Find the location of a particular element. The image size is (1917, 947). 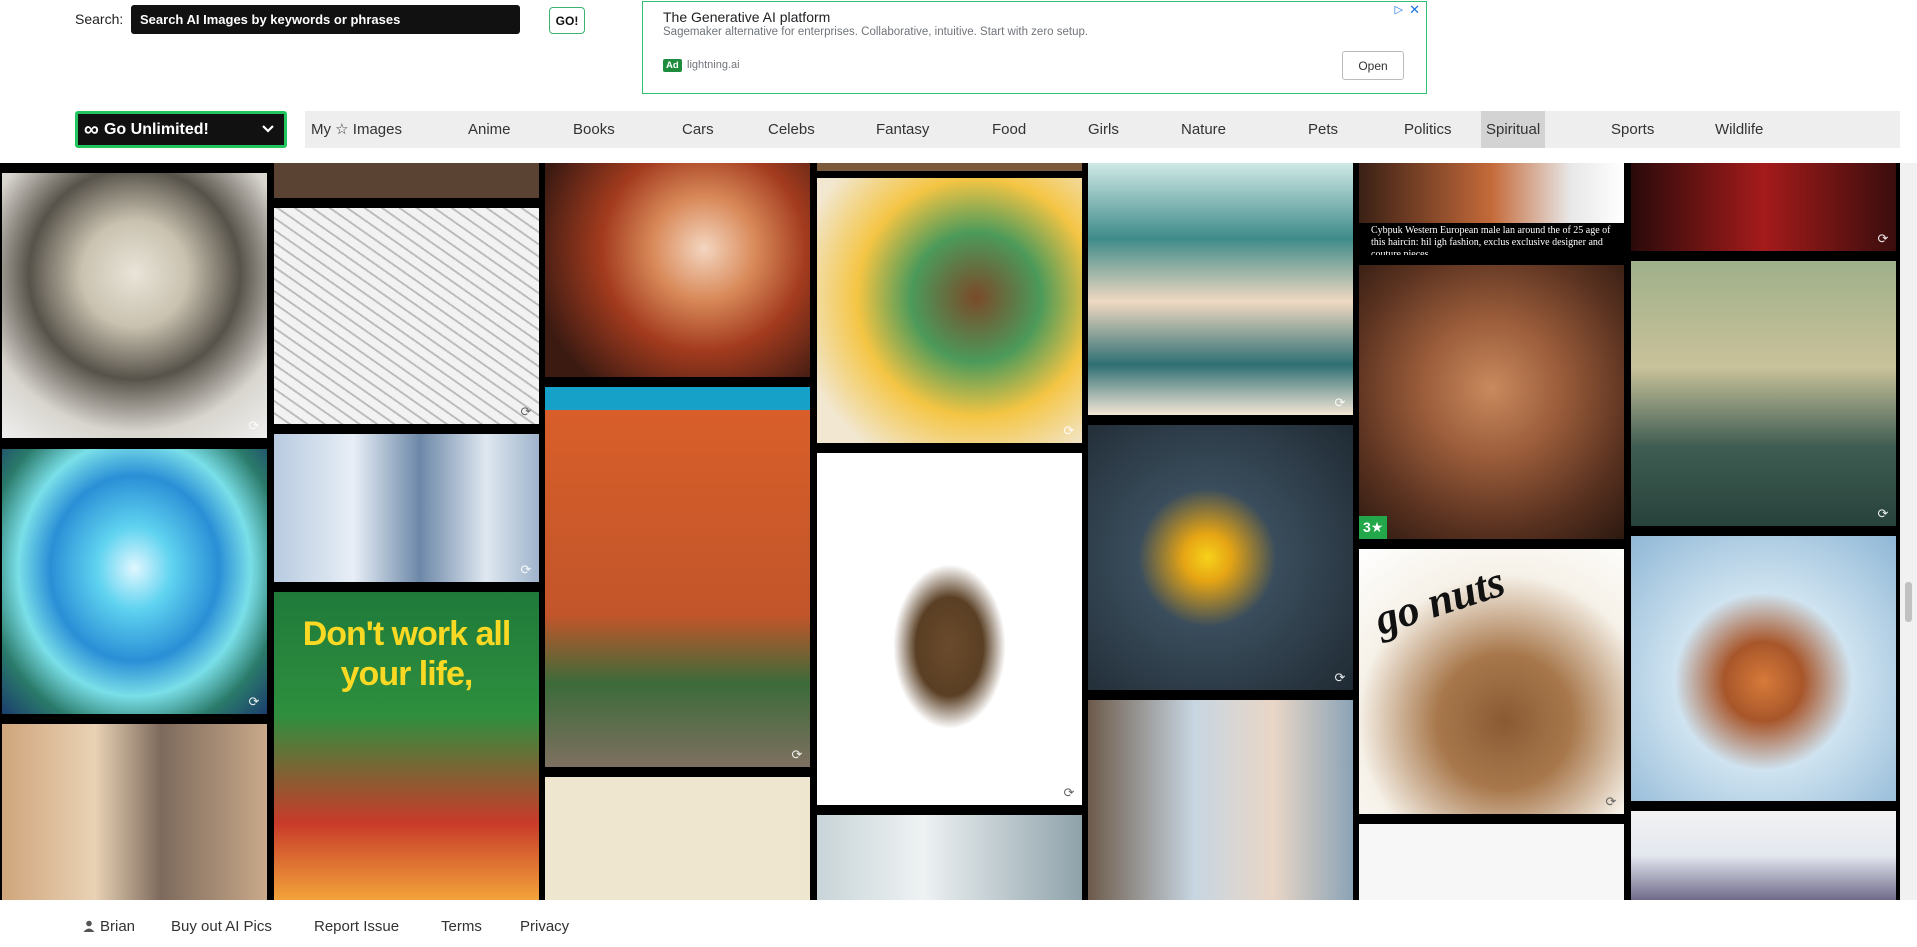

search-input is located at coordinates (325, 19).